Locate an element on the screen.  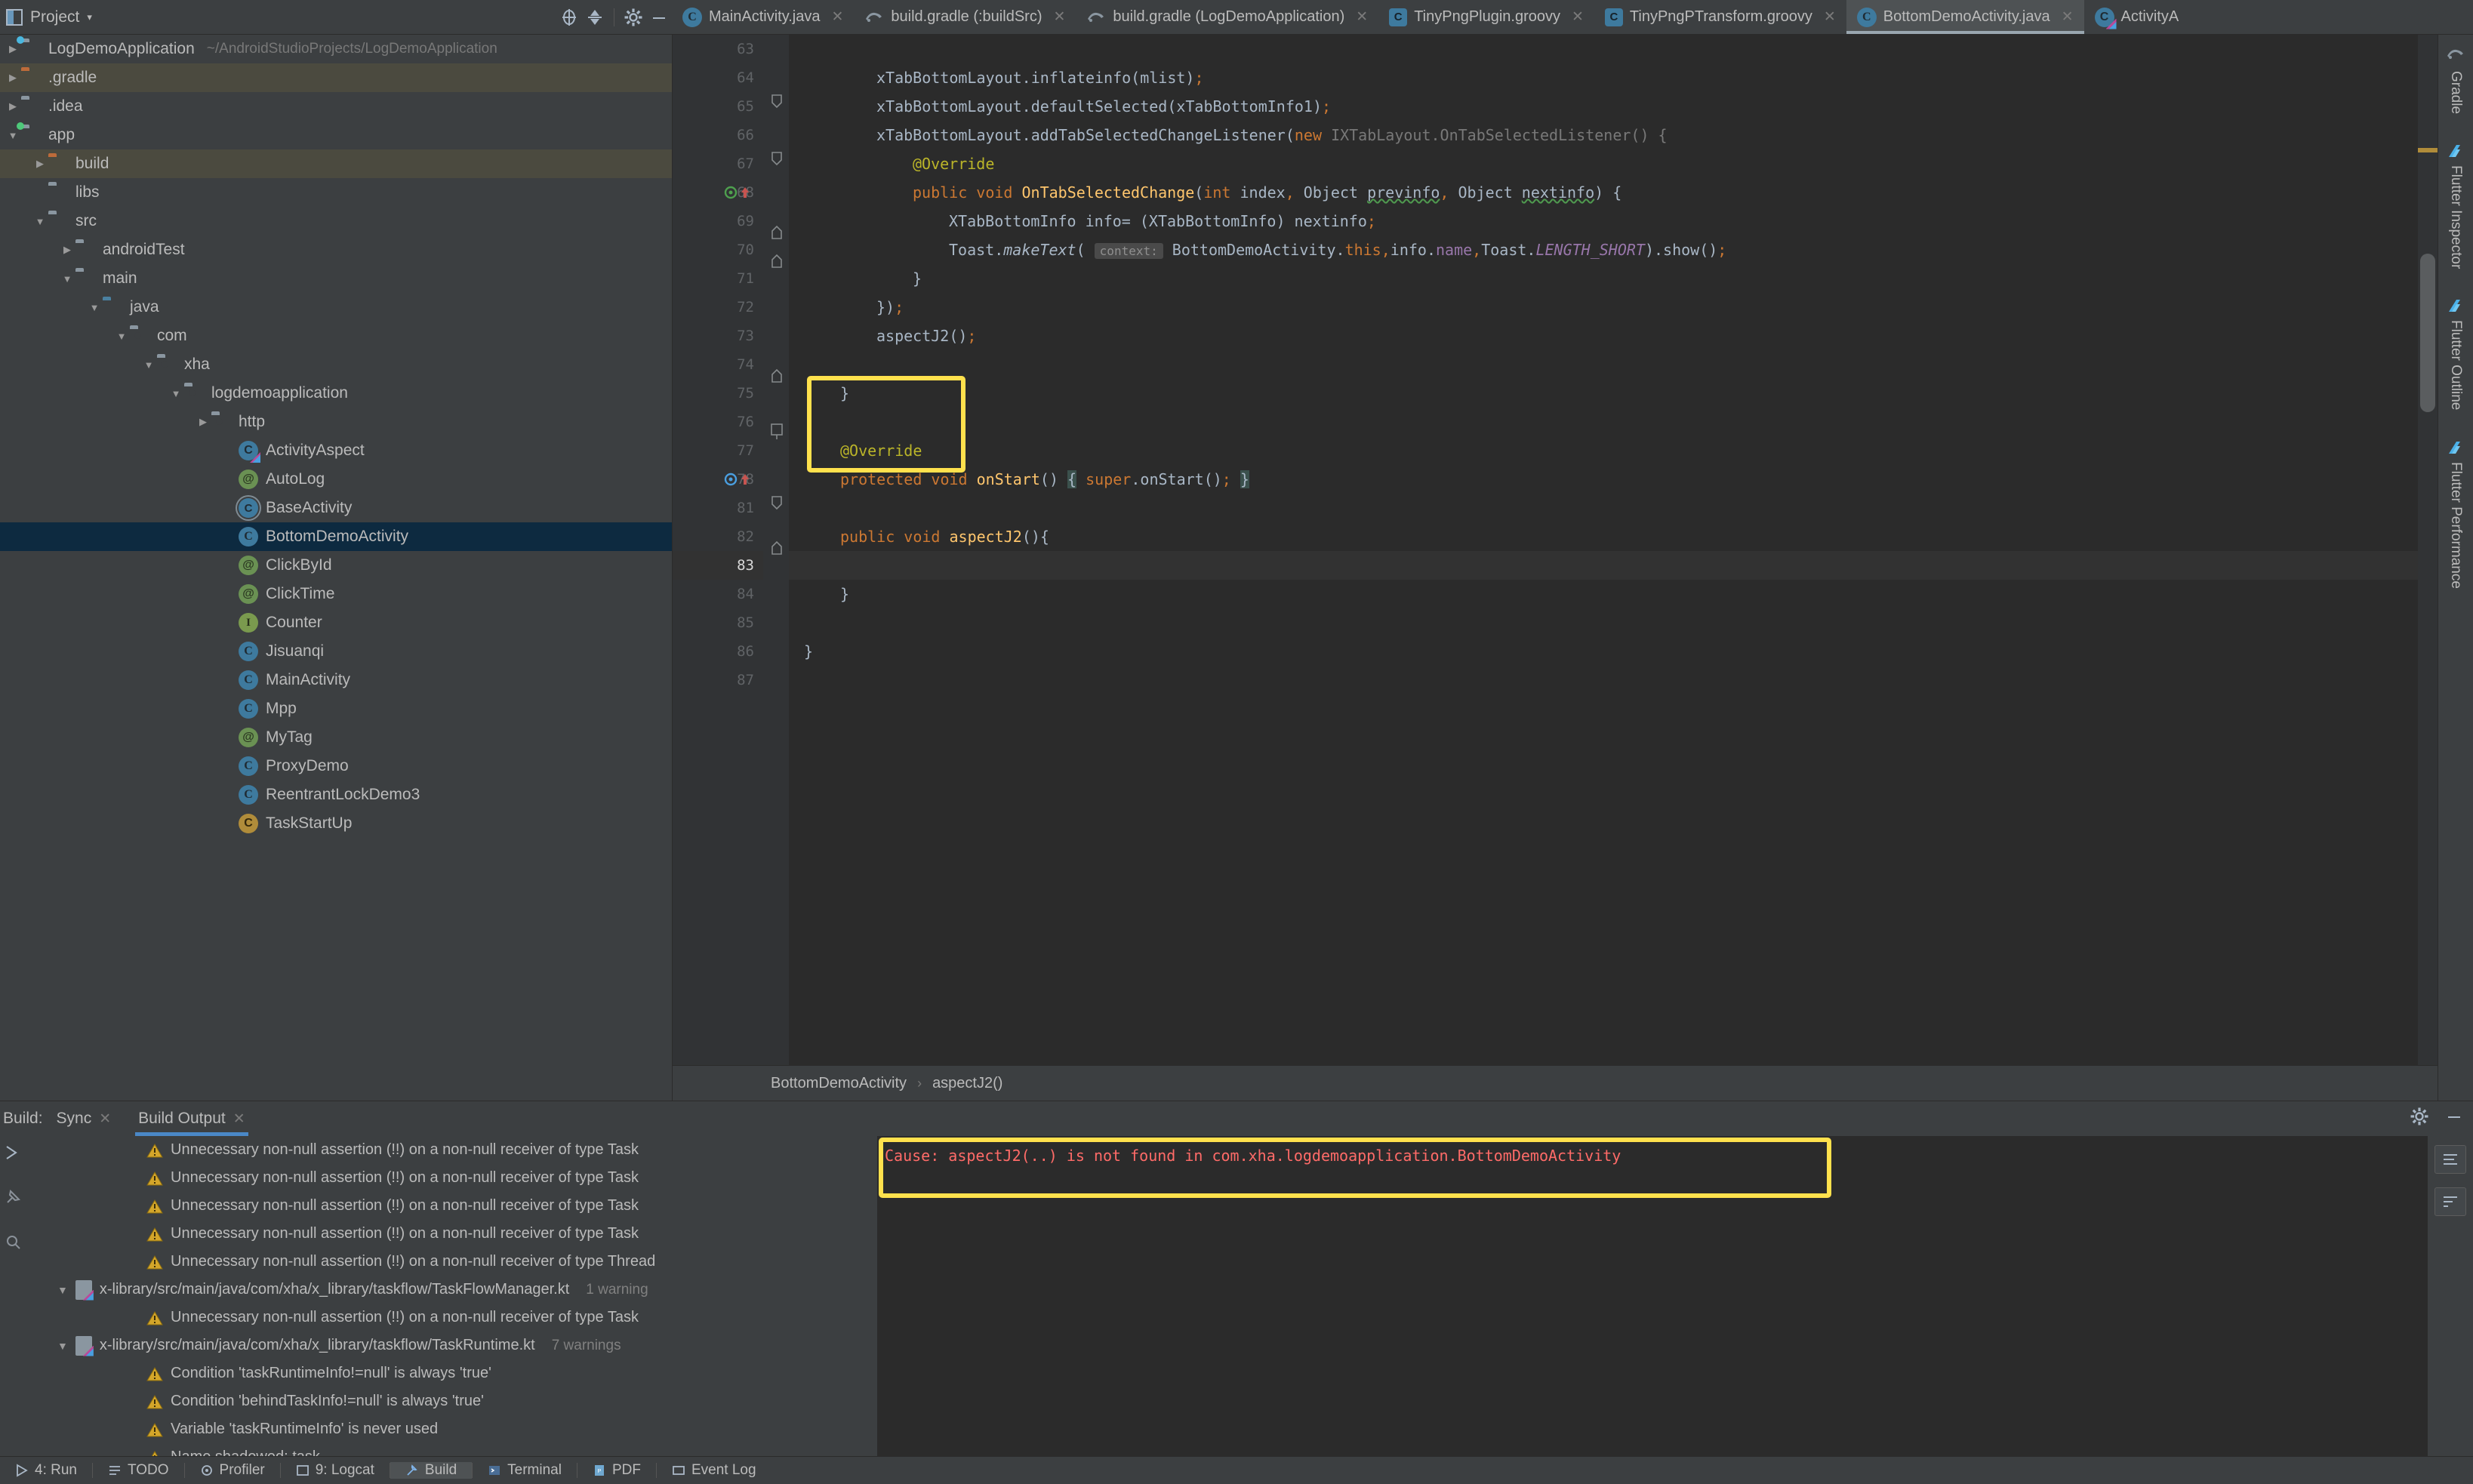
gutter-line-87: 87 is located at coordinates (718, 680).